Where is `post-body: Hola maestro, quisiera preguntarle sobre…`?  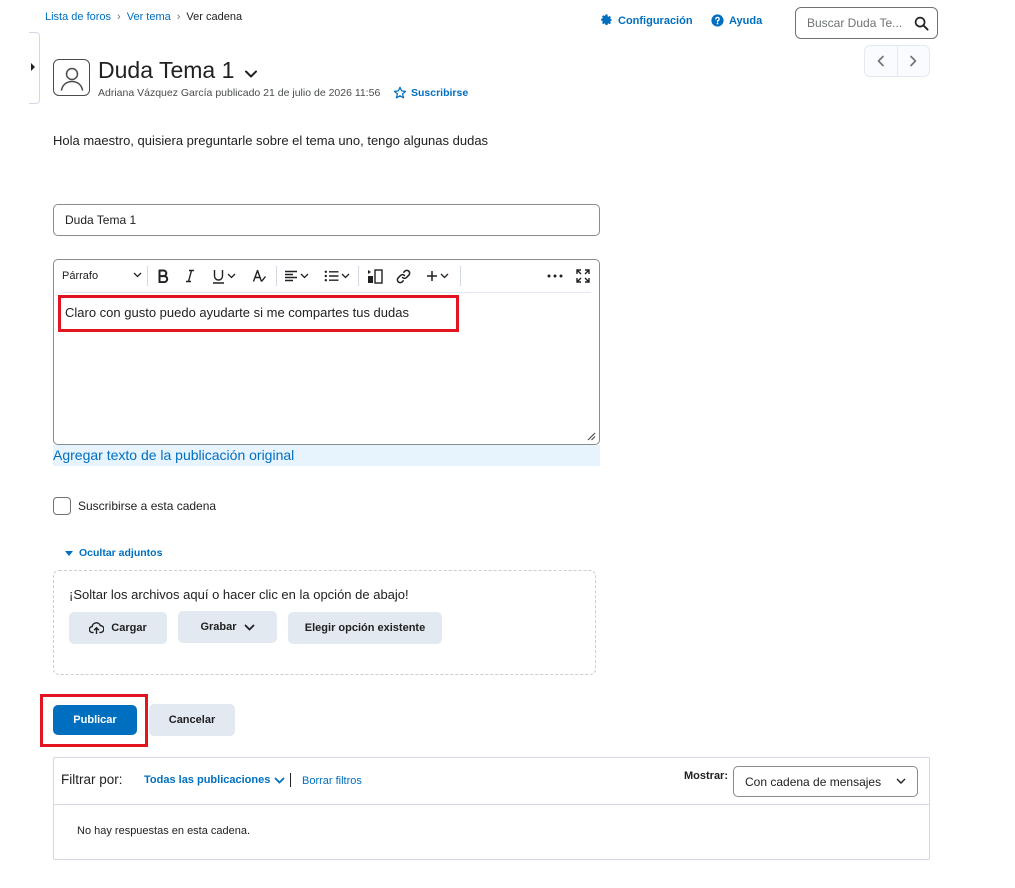 post-body: Hola maestro, quisiera preguntarle sobre… is located at coordinates (271, 140).